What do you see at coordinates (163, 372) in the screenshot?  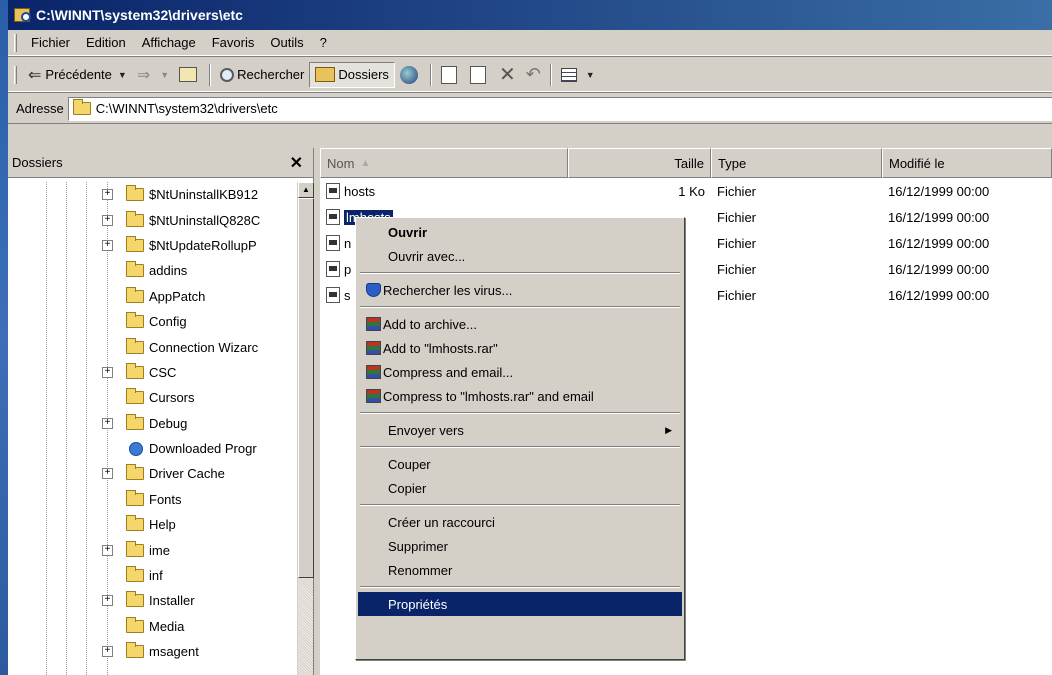 I see `tree-item-label: CSC` at bounding box center [163, 372].